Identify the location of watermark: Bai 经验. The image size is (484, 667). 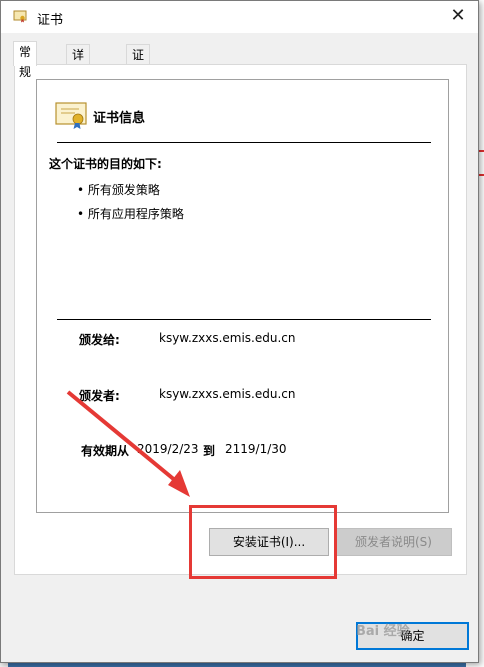
(383, 631).